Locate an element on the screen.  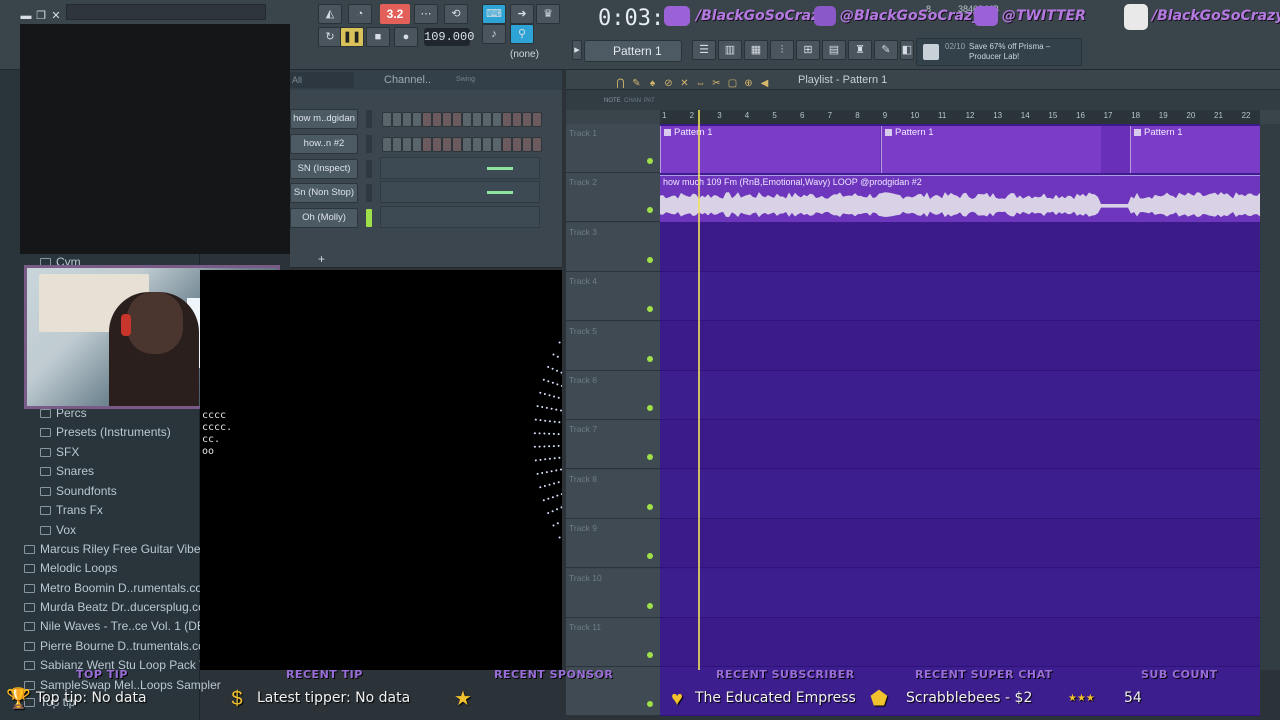
stop-button: ■ is located at coordinates (378, 37).